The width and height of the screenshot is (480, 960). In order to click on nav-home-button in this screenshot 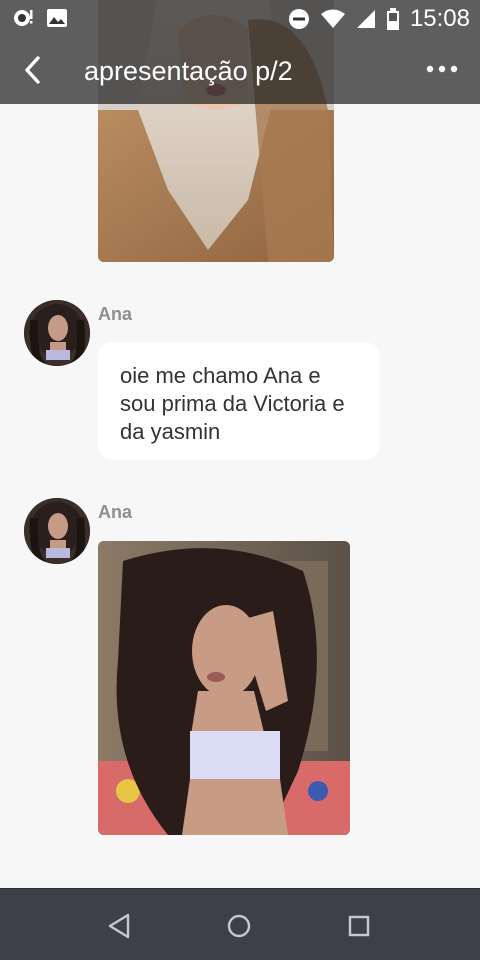, I will do `click(239, 926)`.